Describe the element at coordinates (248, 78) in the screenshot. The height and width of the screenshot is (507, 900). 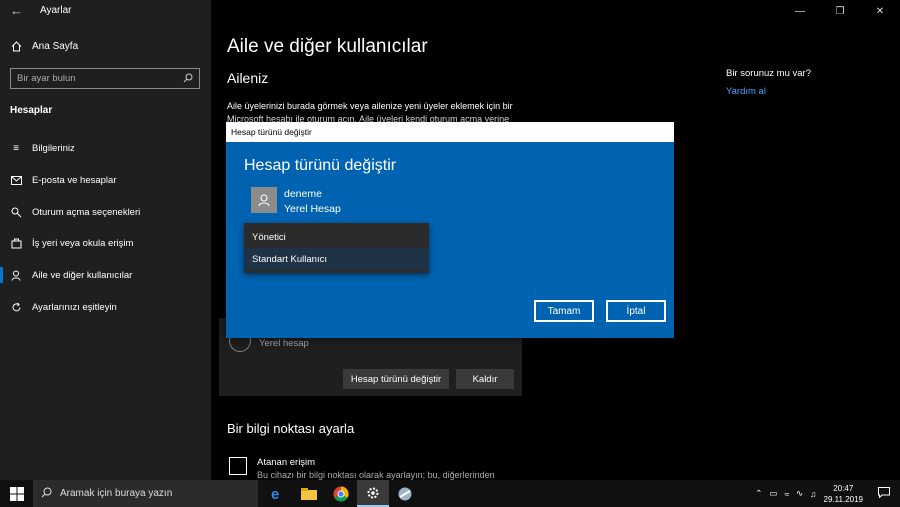
I see `family-subtitle: Aileniz` at that location.